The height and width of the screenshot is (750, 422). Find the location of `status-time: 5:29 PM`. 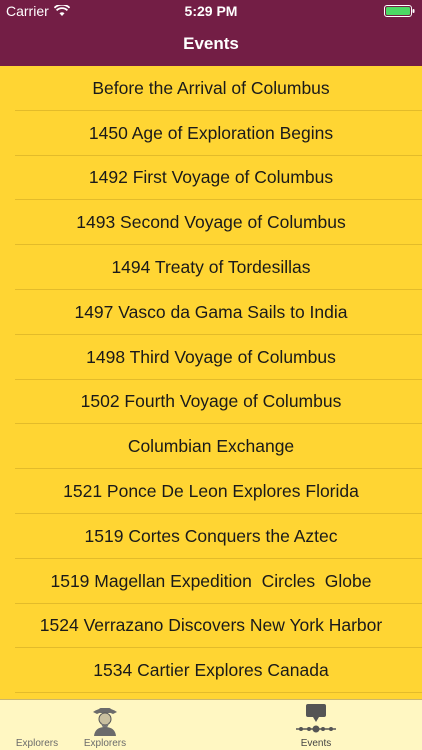

status-time: 5:29 PM is located at coordinates (211, 11).